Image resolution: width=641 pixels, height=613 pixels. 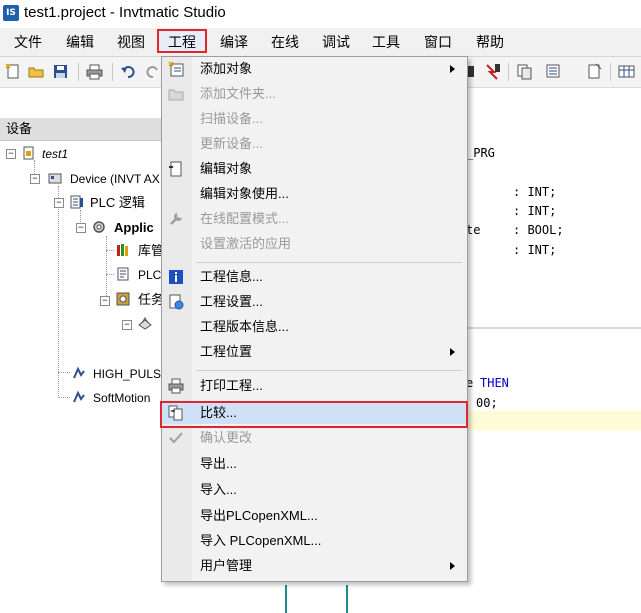 I want to click on copy-icon, so click(x=524, y=71).